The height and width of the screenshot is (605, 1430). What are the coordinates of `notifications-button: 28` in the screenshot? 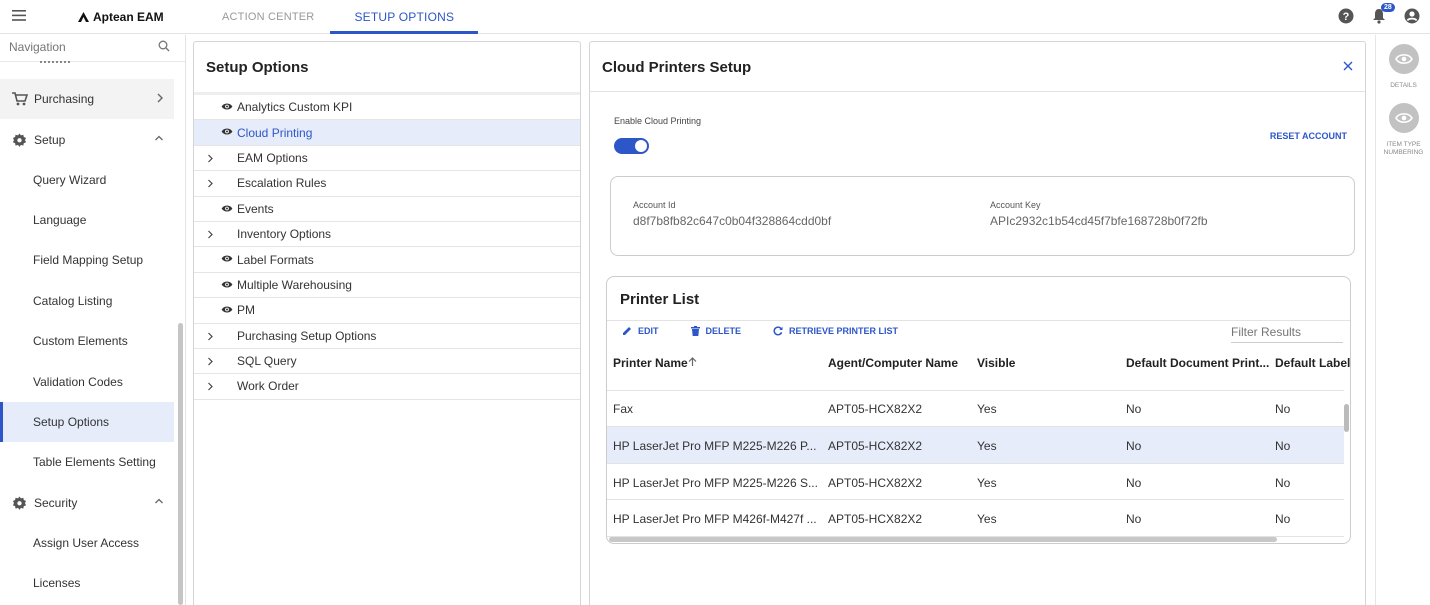 It's located at (1383, 13).